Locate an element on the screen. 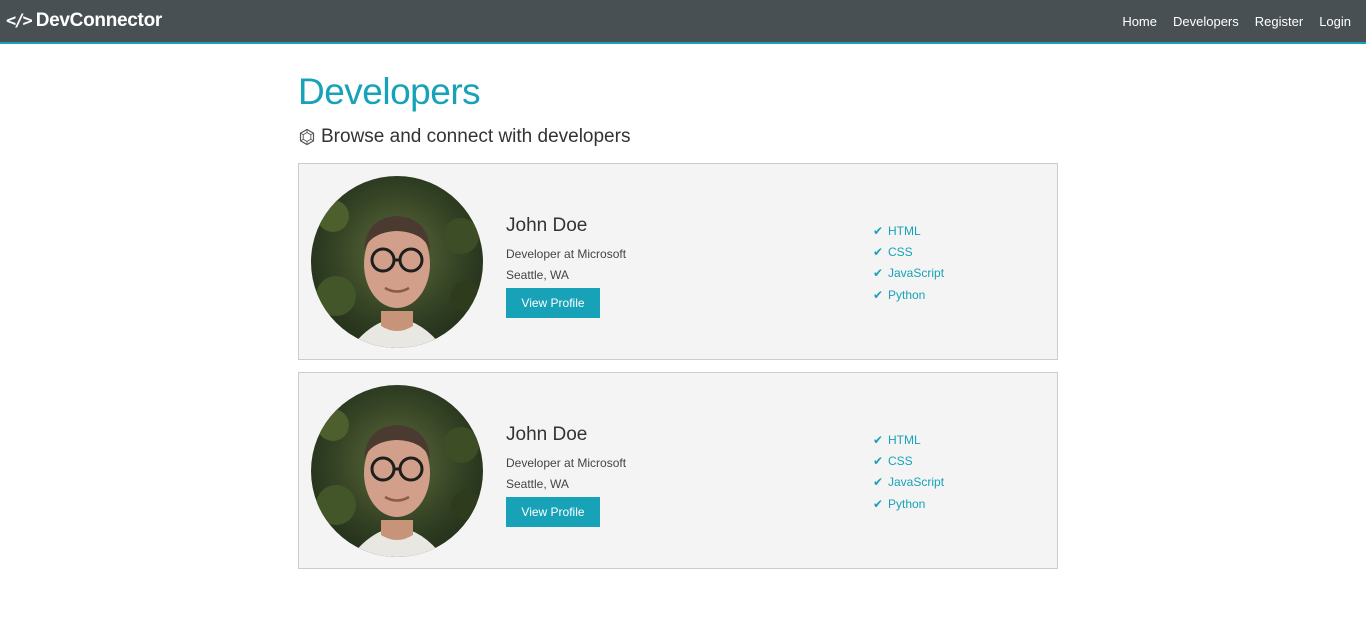  lead-text: Browse and connect with developers is located at coordinates (476, 136).